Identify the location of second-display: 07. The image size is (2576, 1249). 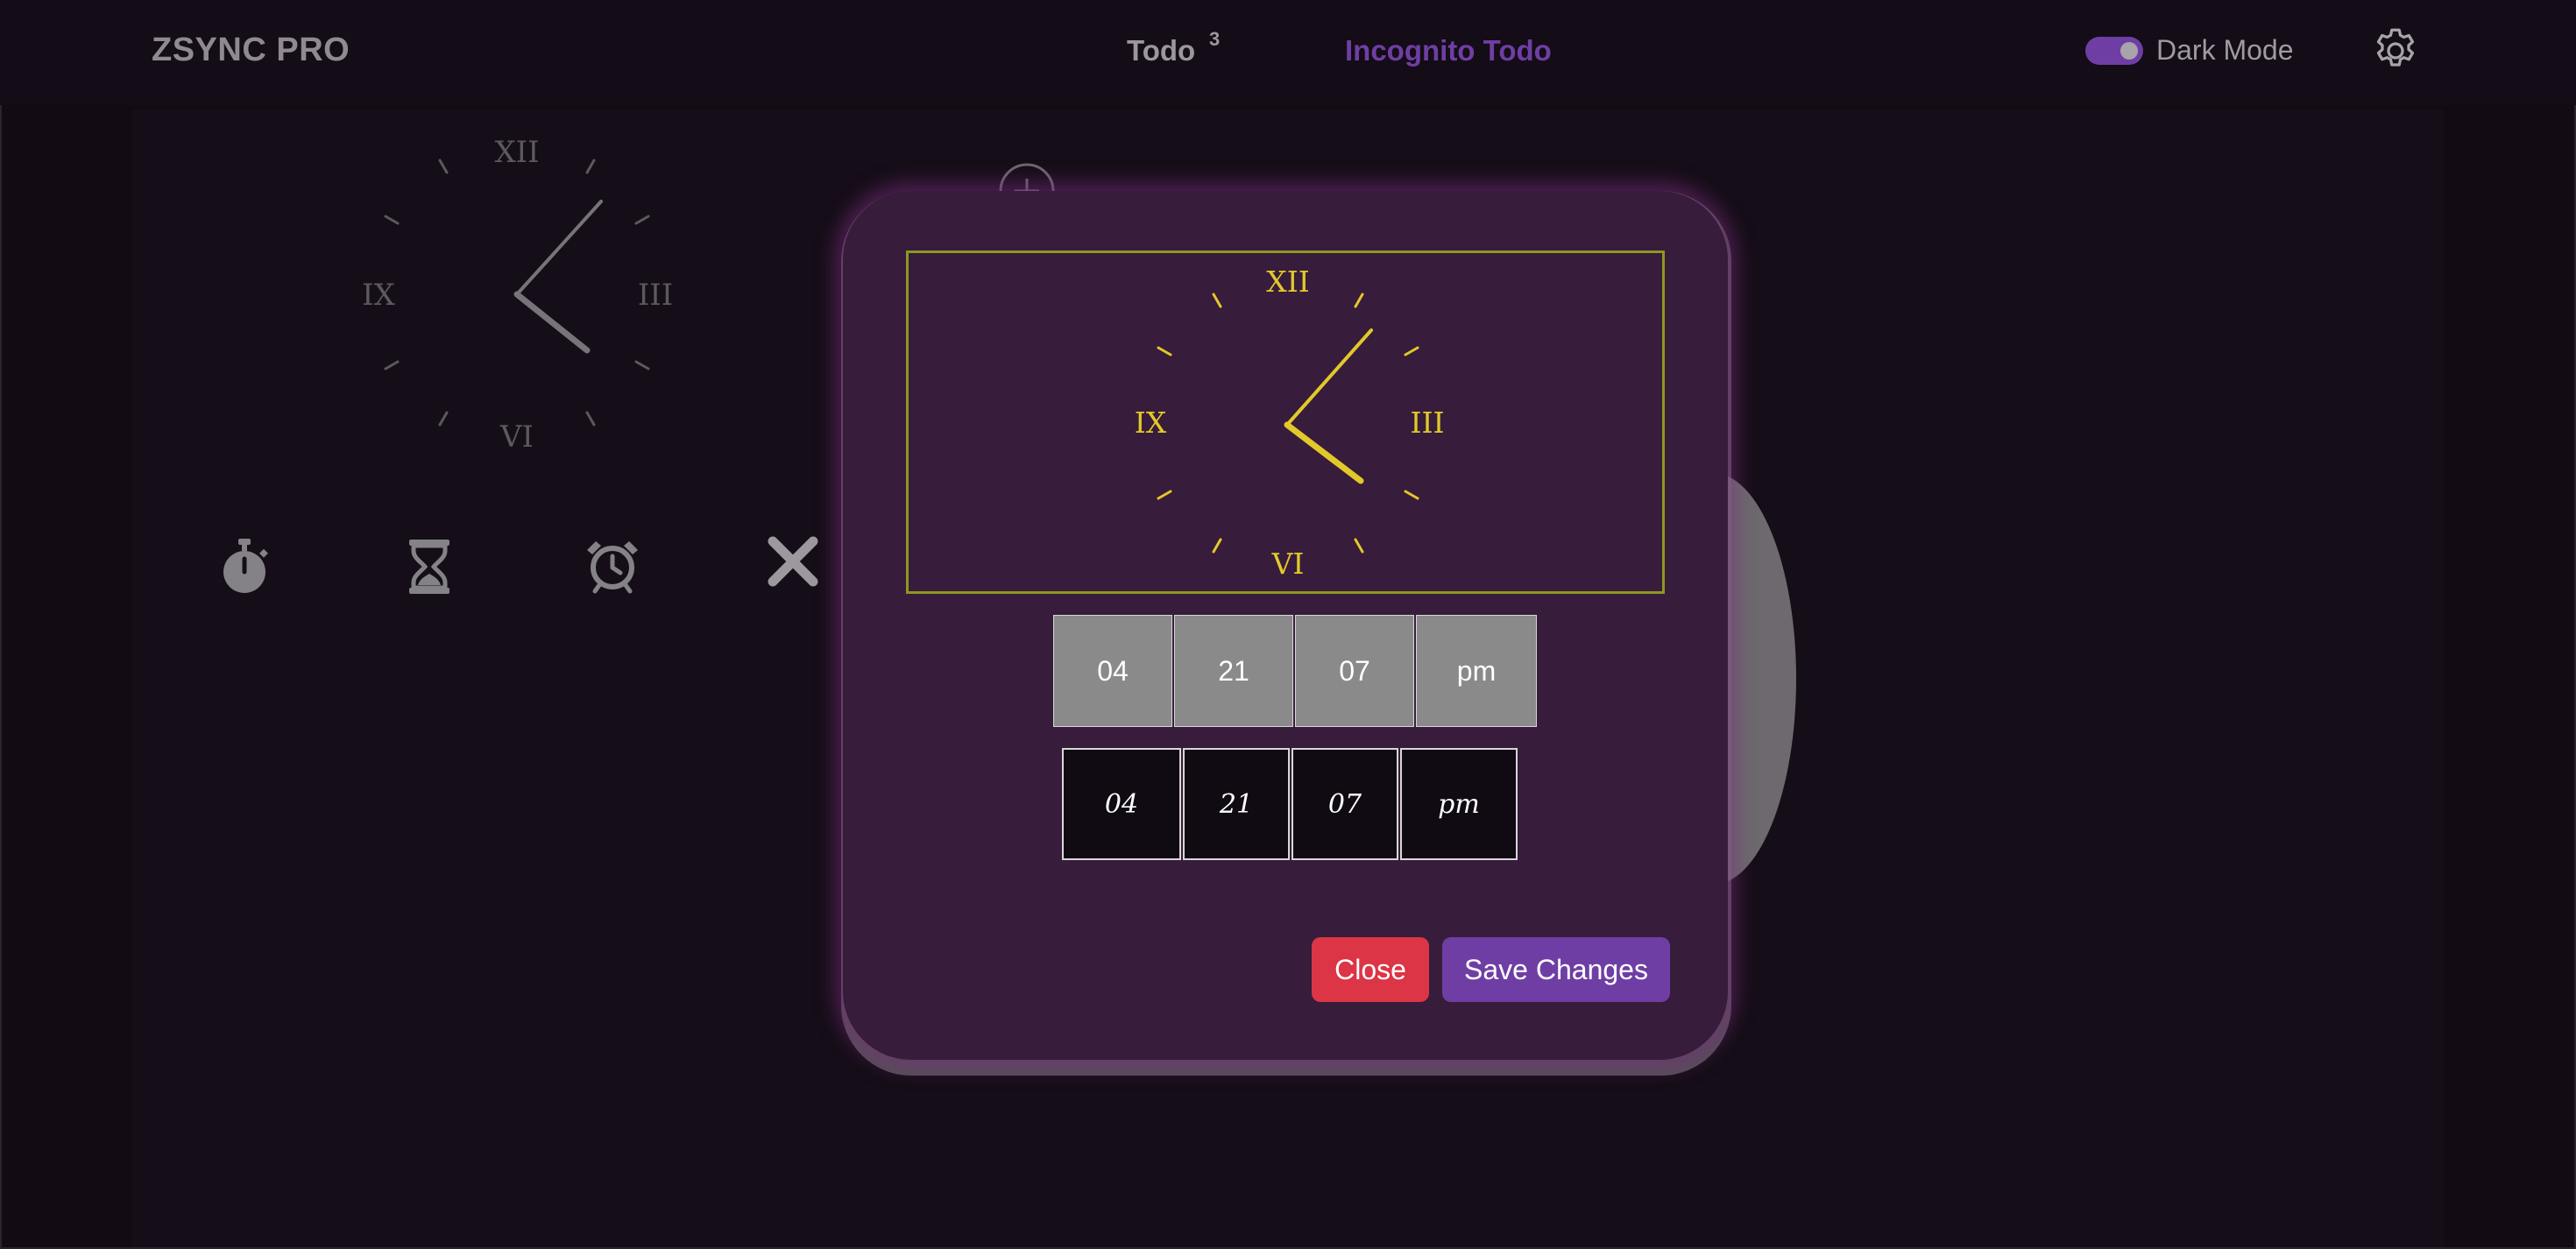
(1345, 804).